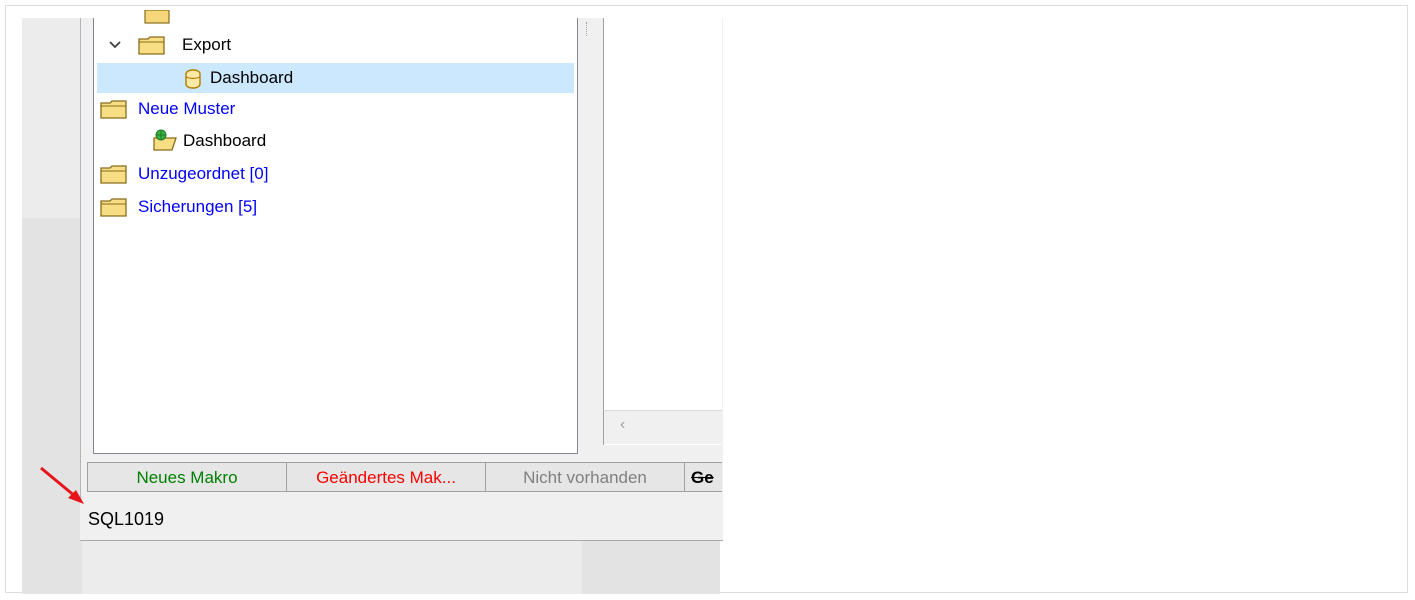 Image resolution: width=1415 pixels, height=600 pixels. What do you see at coordinates (165, 140) in the screenshot?
I see `macro-folder-icon` at bounding box center [165, 140].